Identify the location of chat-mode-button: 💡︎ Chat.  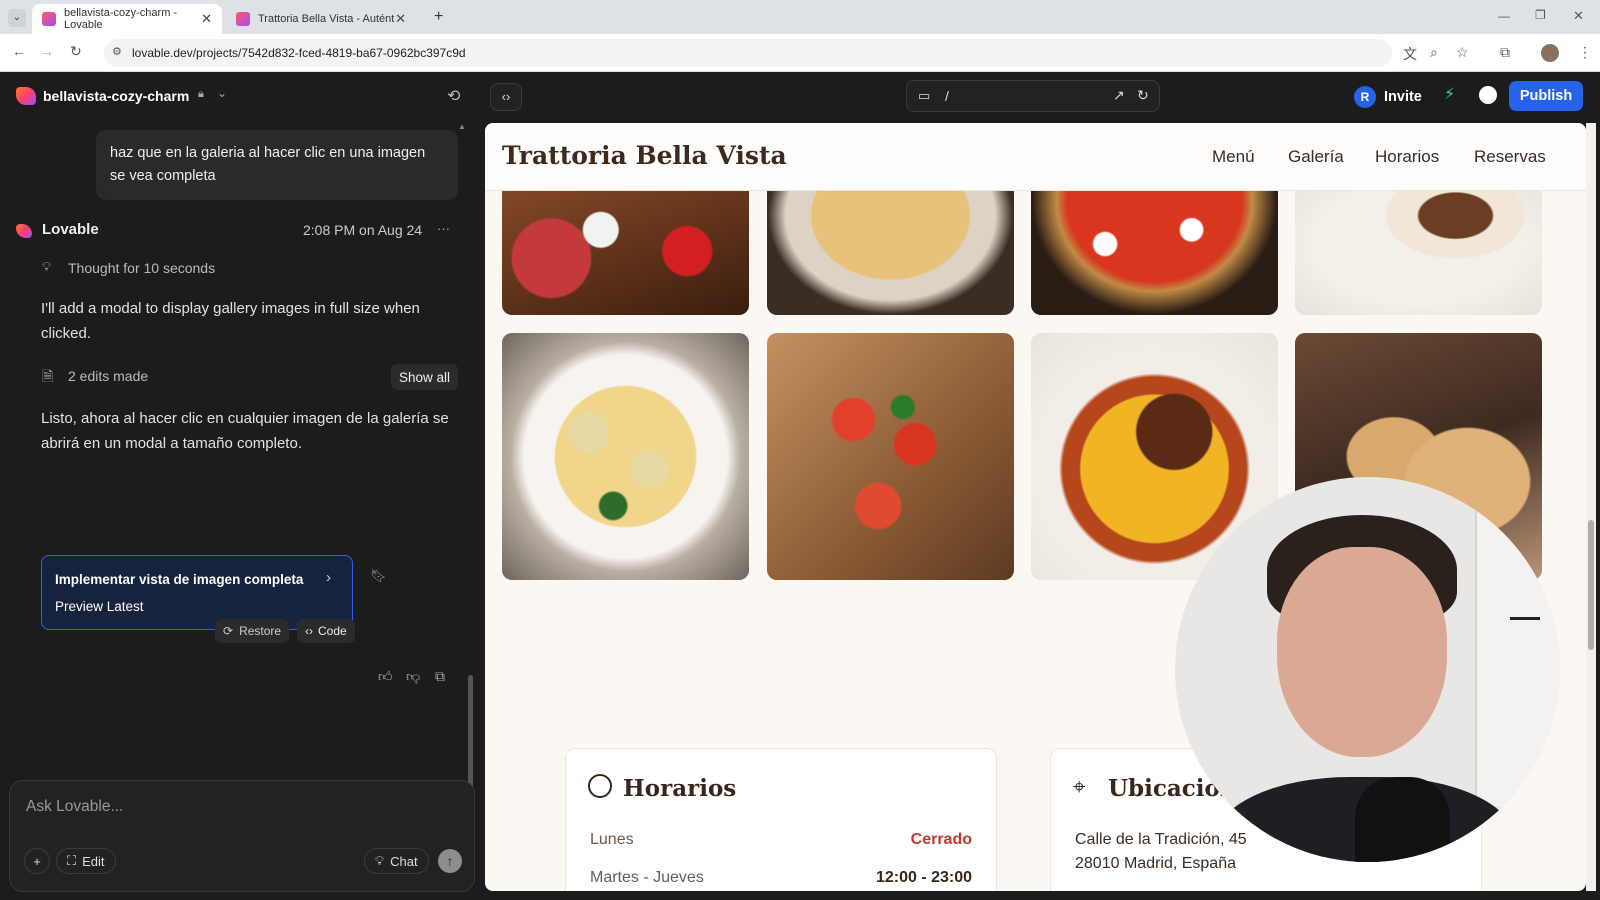
(396, 861).